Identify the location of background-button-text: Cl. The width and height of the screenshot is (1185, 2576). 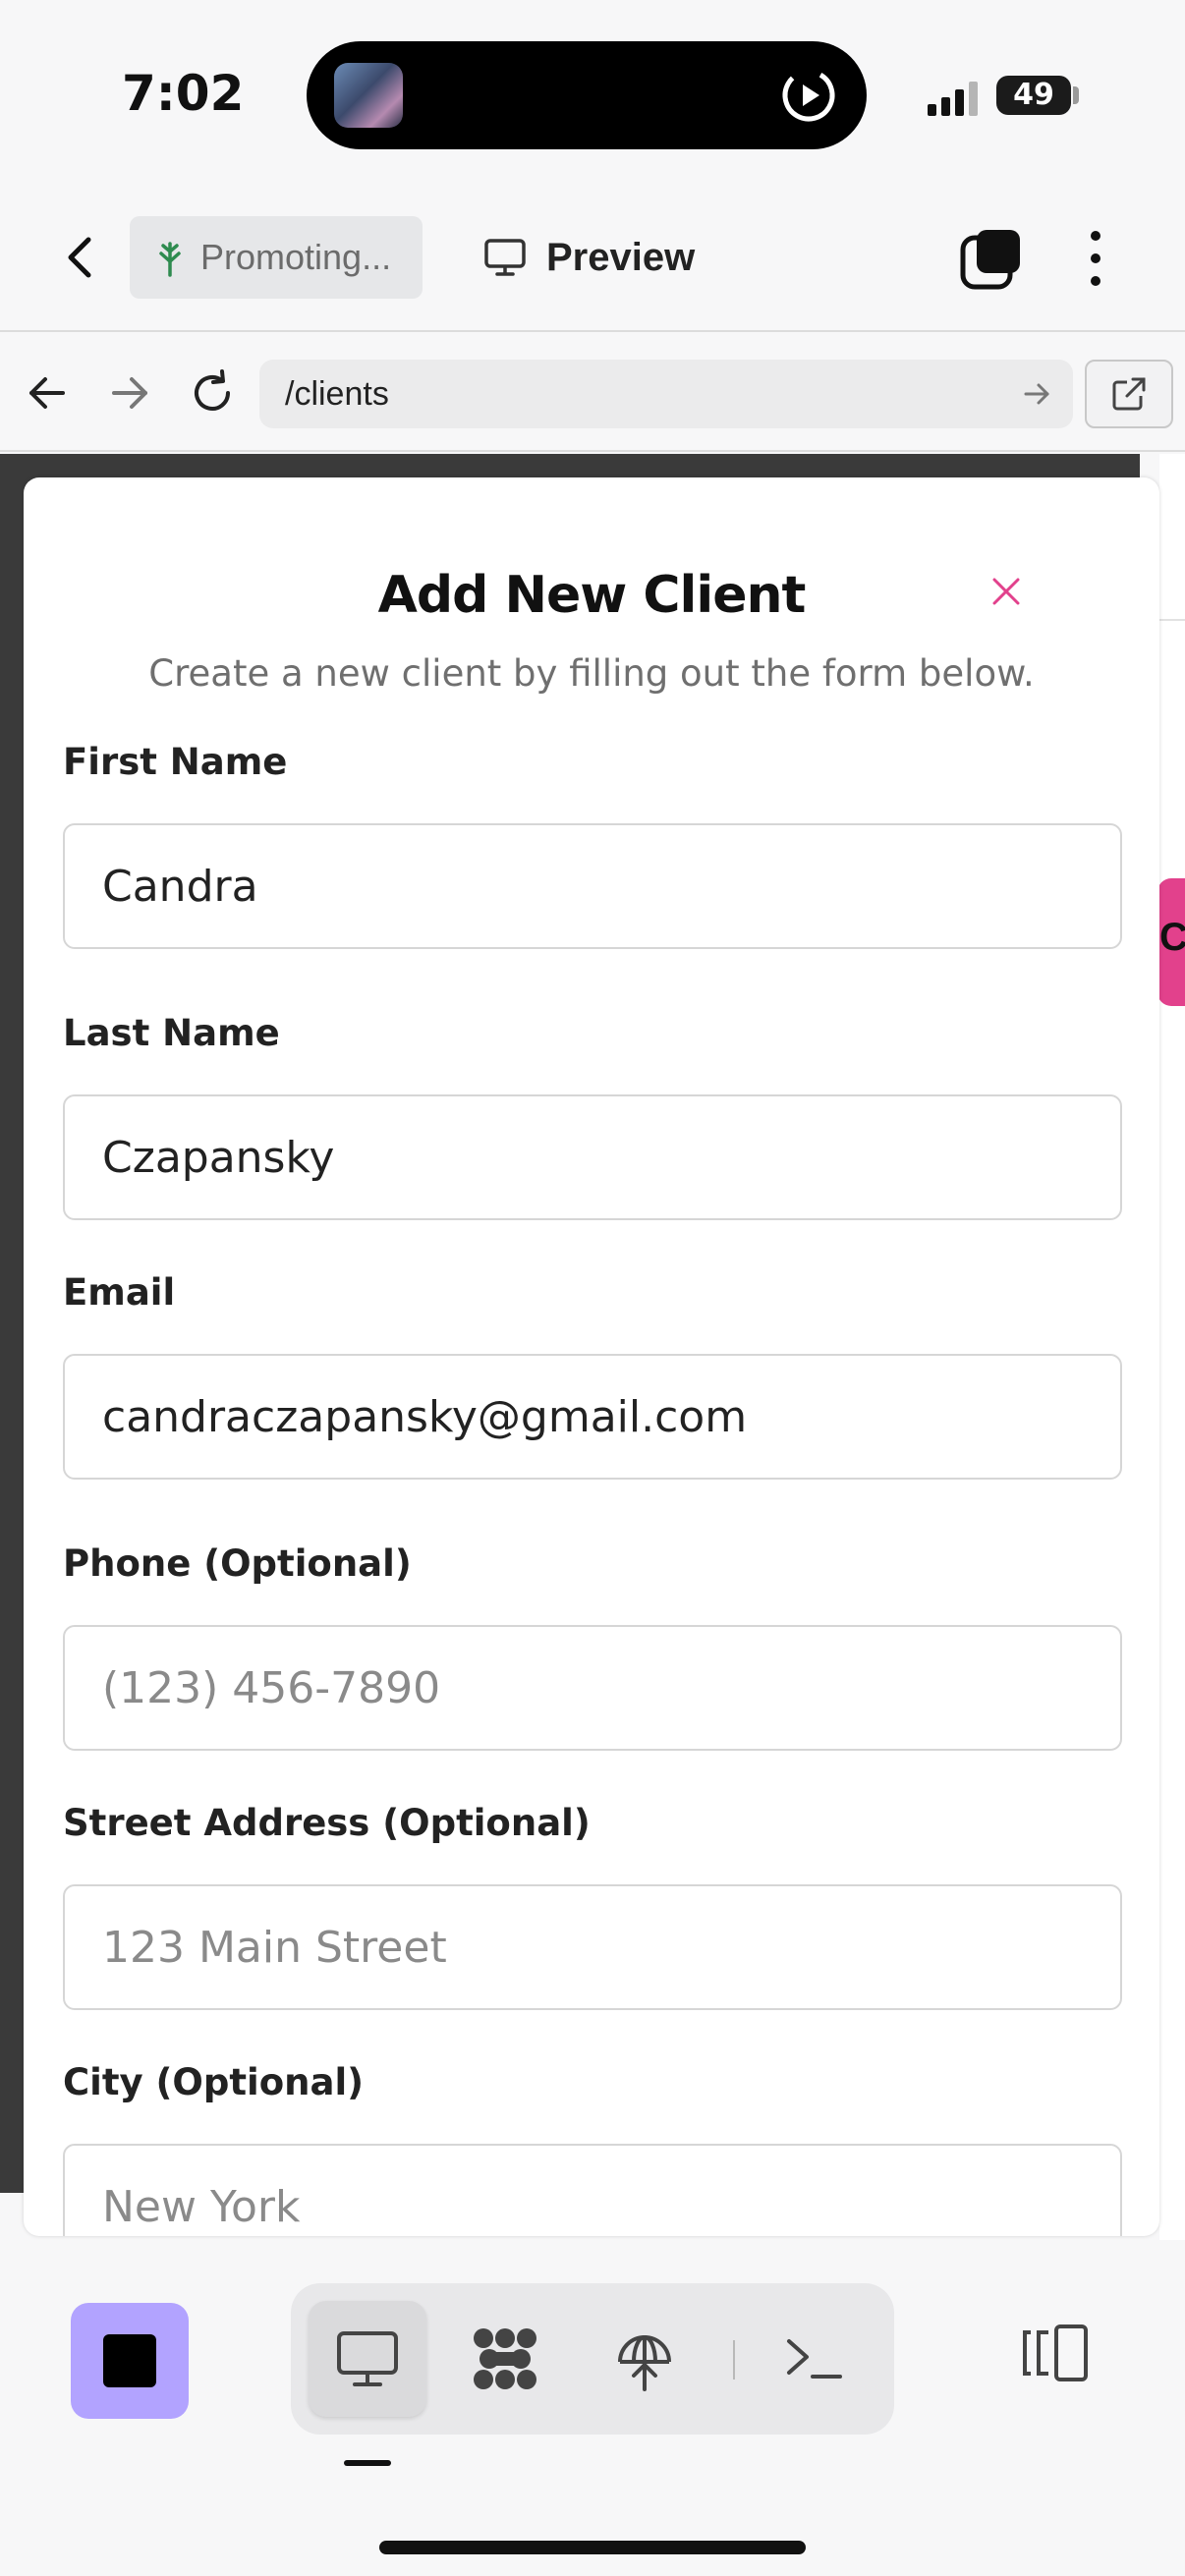
(1172, 937).